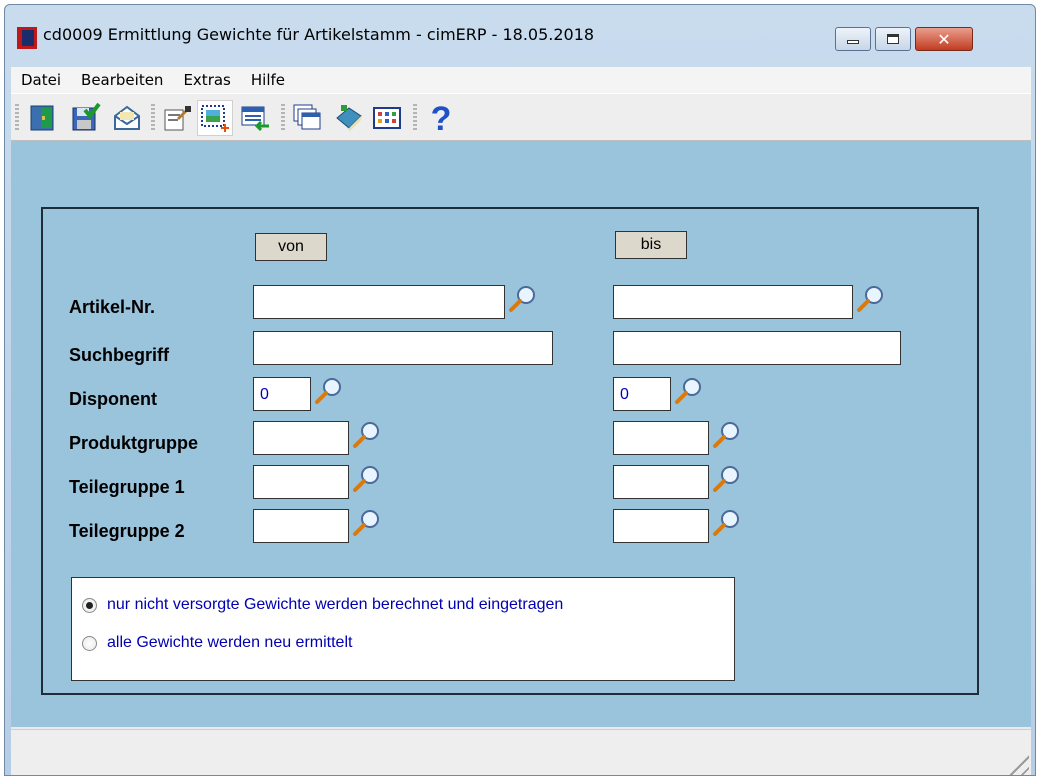 The width and height of the screenshot is (1040, 776). I want to click on disponent-von-search-button, so click(329, 391).